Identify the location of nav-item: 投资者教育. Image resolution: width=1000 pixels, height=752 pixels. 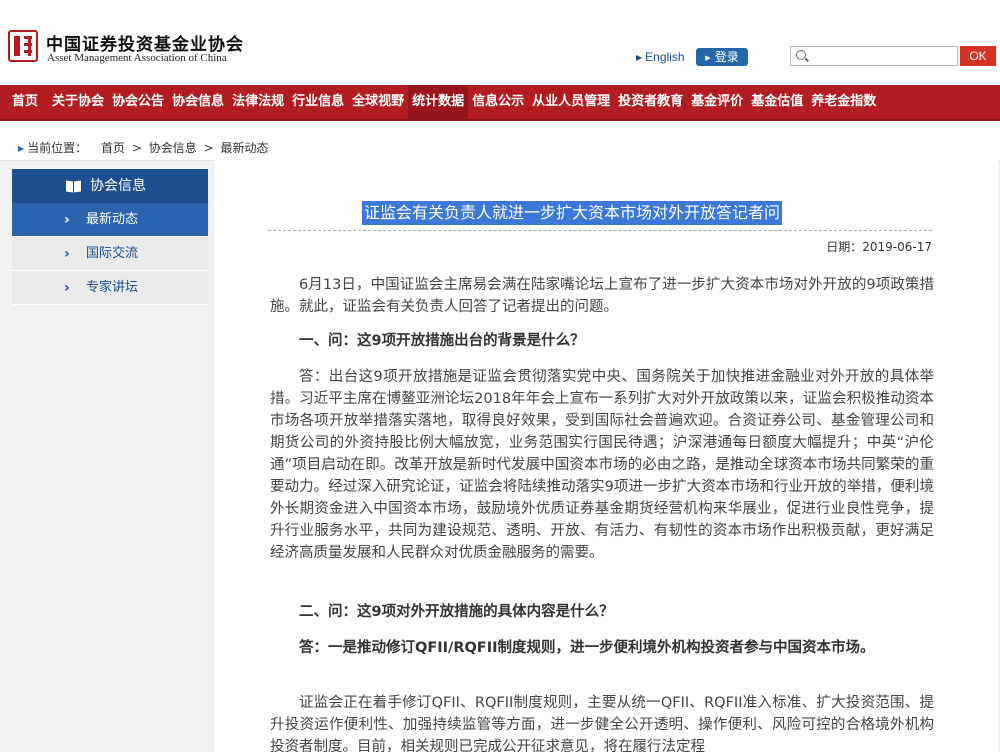
(650, 102).